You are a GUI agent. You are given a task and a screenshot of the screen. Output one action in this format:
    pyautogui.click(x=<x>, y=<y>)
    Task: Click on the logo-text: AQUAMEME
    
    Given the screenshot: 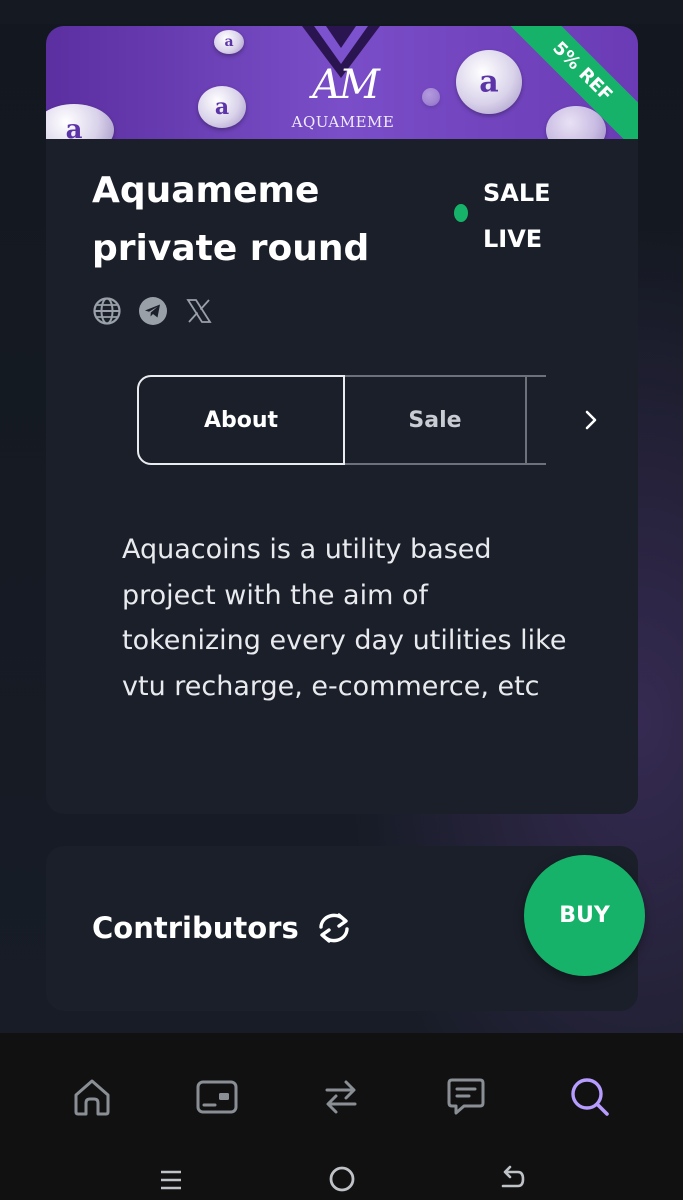 What is the action you would take?
    pyautogui.click(x=343, y=122)
    